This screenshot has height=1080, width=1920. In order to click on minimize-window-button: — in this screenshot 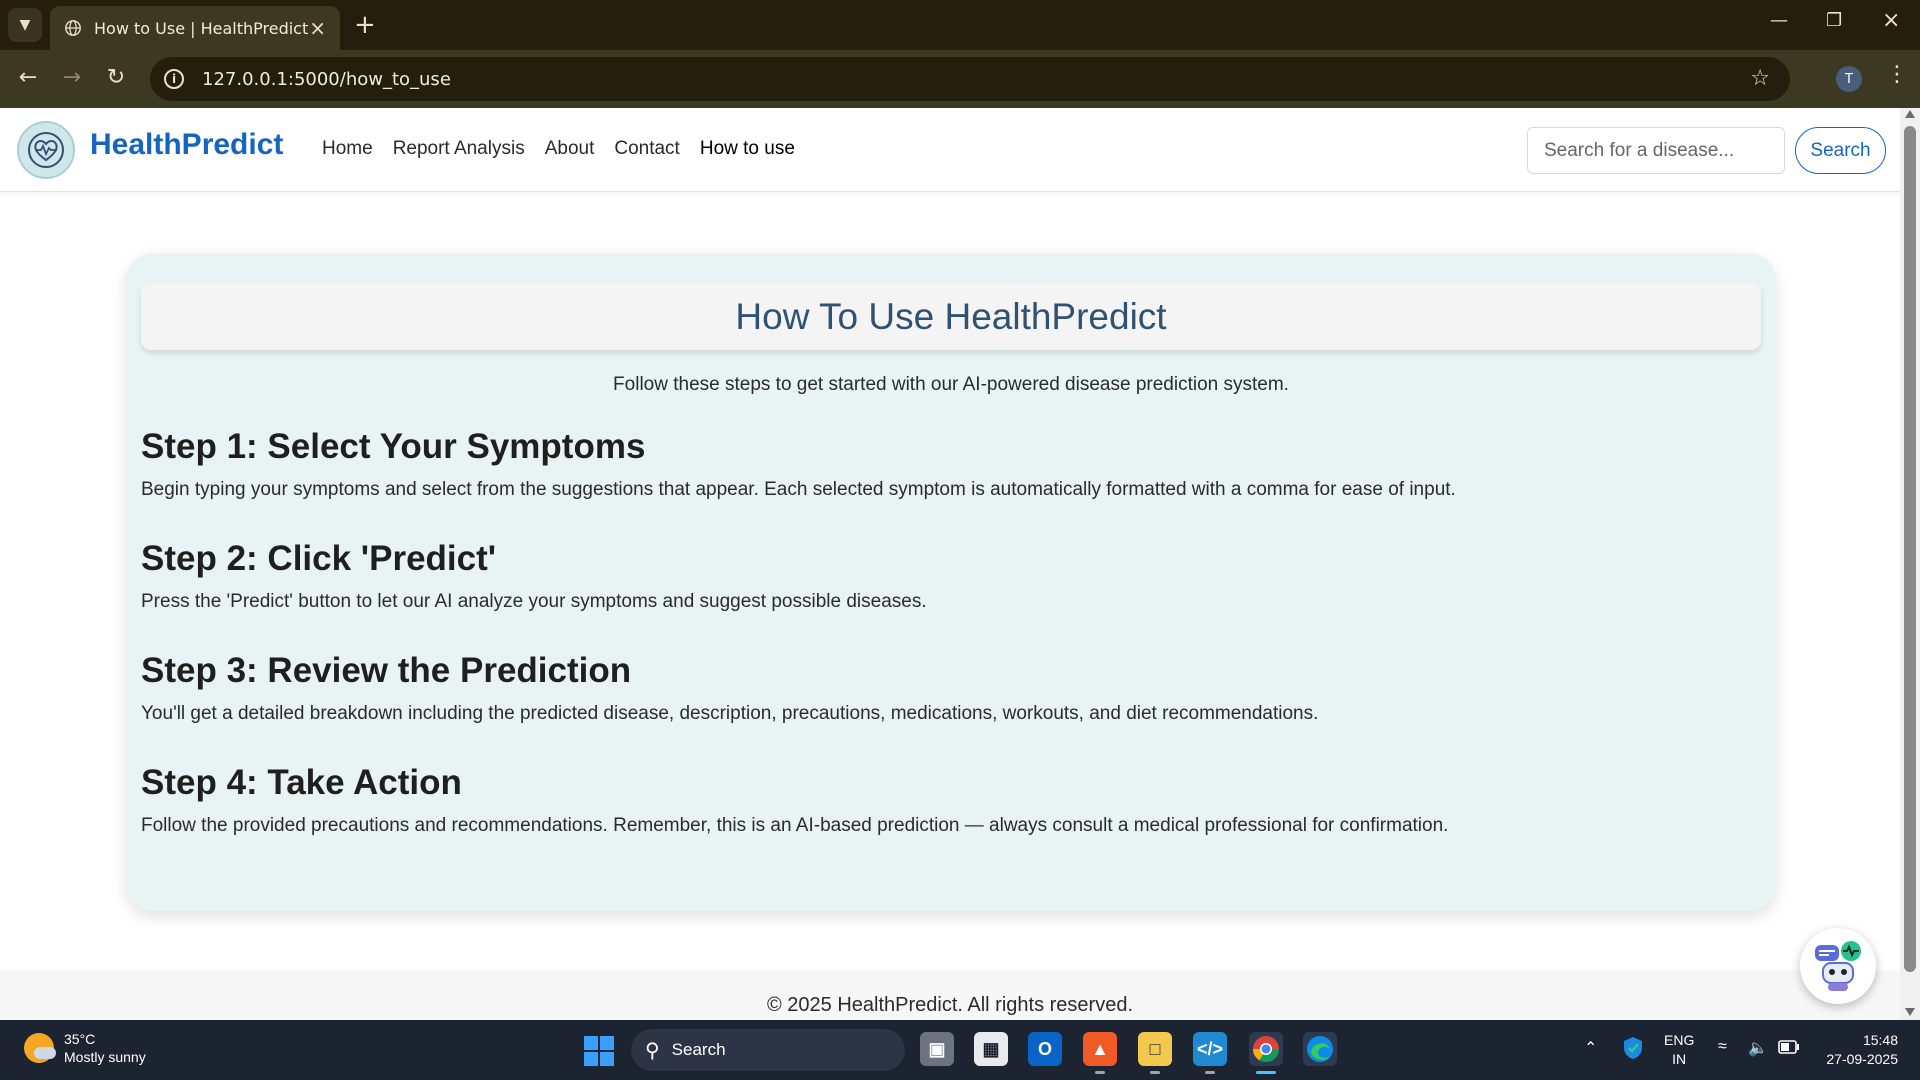, I will do `click(1779, 20)`.